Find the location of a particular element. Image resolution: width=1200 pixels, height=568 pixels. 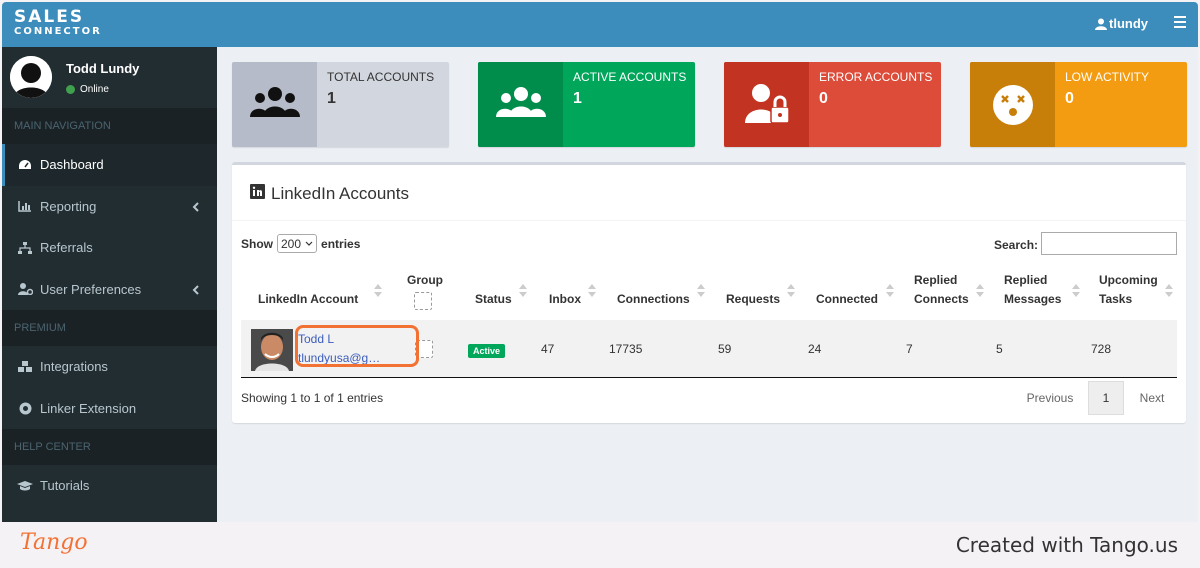

chart-icon is located at coordinates (25, 206).